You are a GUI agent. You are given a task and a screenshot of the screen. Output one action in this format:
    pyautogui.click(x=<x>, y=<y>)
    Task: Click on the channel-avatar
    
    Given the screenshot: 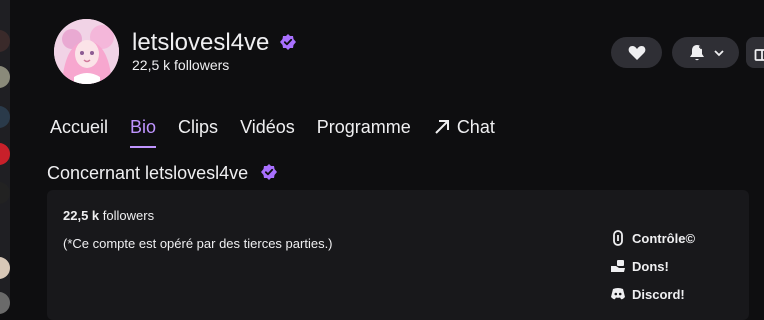 What is the action you would take?
    pyautogui.click(x=86, y=51)
    